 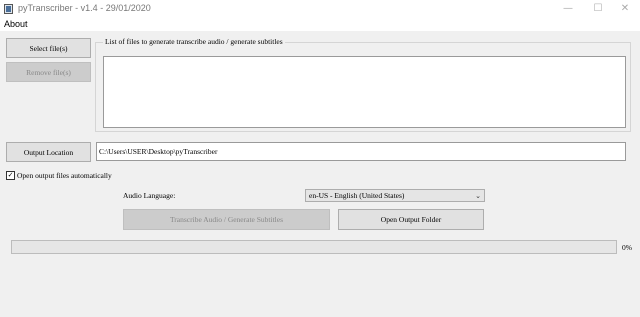 I want to click on close-button: ✕, so click(x=625, y=9).